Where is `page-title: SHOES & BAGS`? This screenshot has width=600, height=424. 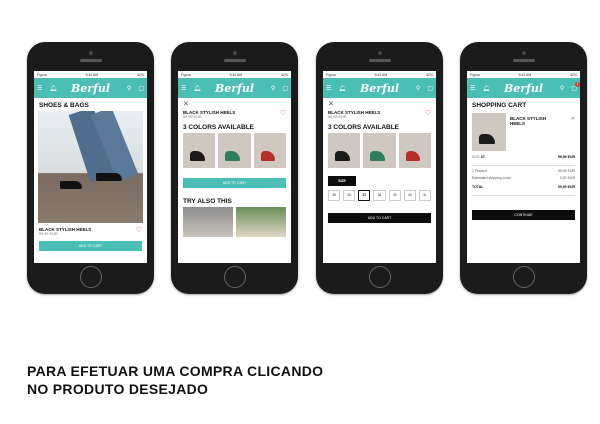
page-title: SHOES & BAGS is located at coordinates (64, 105).